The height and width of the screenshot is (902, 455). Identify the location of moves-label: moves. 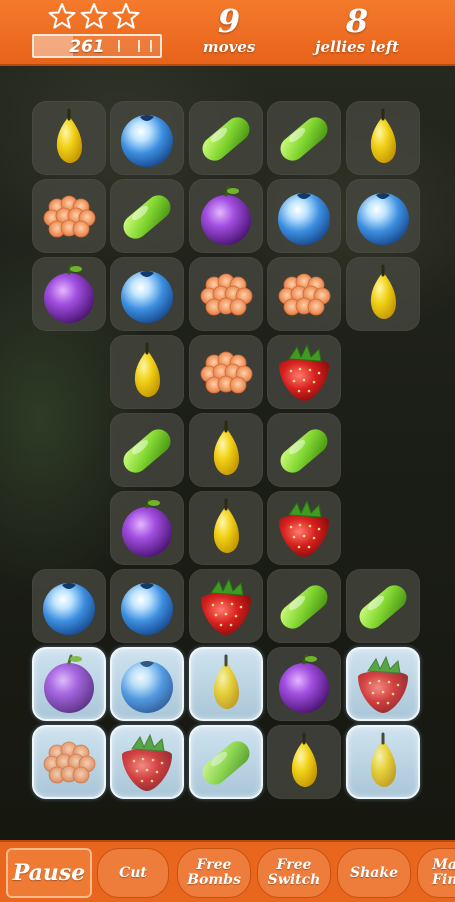
(229, 47).